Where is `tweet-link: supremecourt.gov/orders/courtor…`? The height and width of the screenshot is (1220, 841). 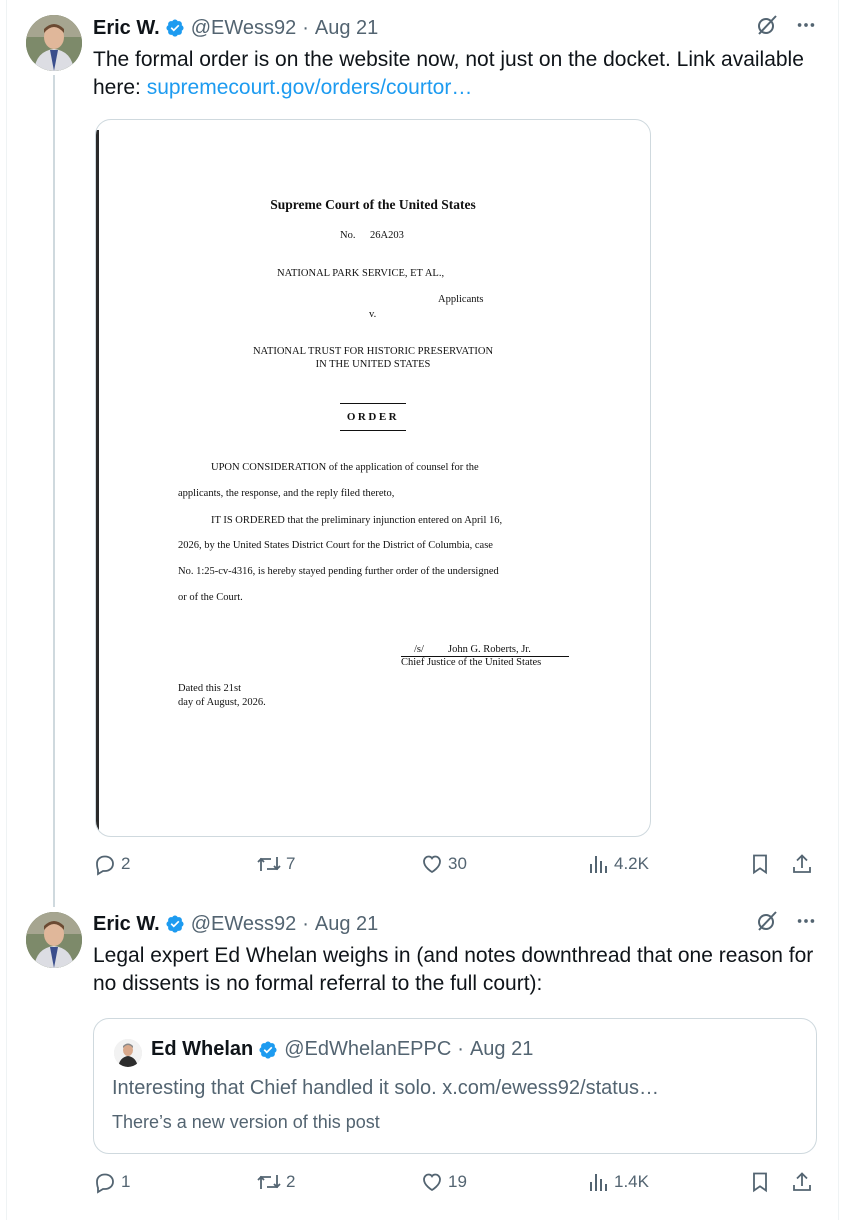 tweet-link: supremecourt.gov/orders/courtor… is located at coordinates (310, 87).